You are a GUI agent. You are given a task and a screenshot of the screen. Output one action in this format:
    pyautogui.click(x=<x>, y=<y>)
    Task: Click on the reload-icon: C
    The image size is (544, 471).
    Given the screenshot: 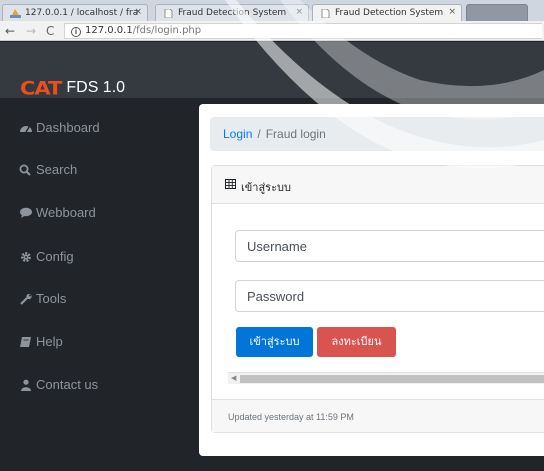 What is the action you would take?
    pyautogui.click(x=50, y=31)
    